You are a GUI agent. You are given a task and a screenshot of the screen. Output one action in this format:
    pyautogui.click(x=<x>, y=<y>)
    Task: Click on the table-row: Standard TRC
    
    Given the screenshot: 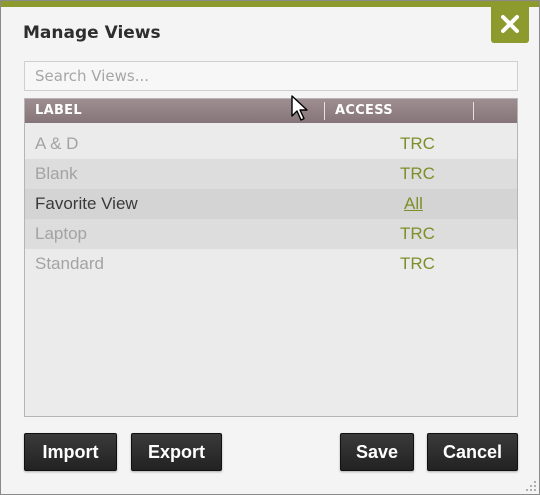 What is the action you would take?
    pyautogui.click(x=271, y=264)
    